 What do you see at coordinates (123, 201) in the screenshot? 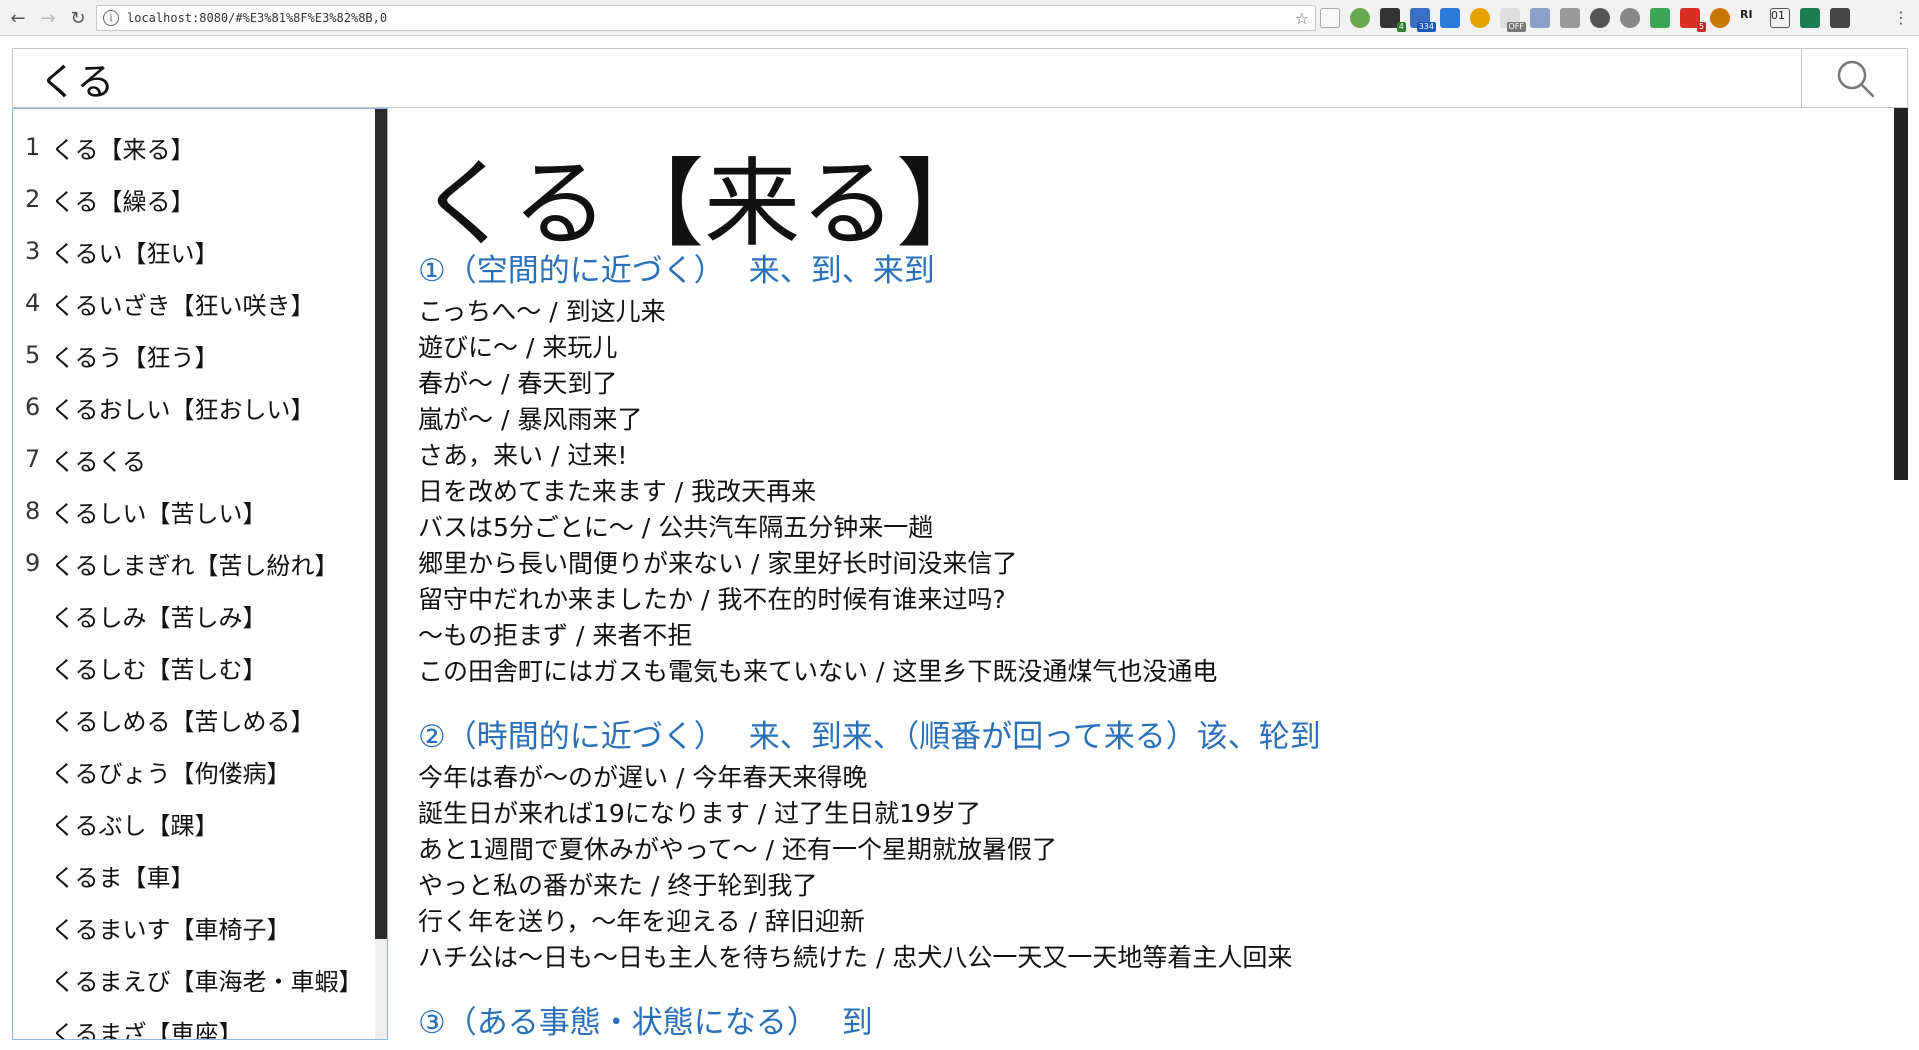
I see `result-item-label: くる【繰る】` at bounding box center [123, 201].